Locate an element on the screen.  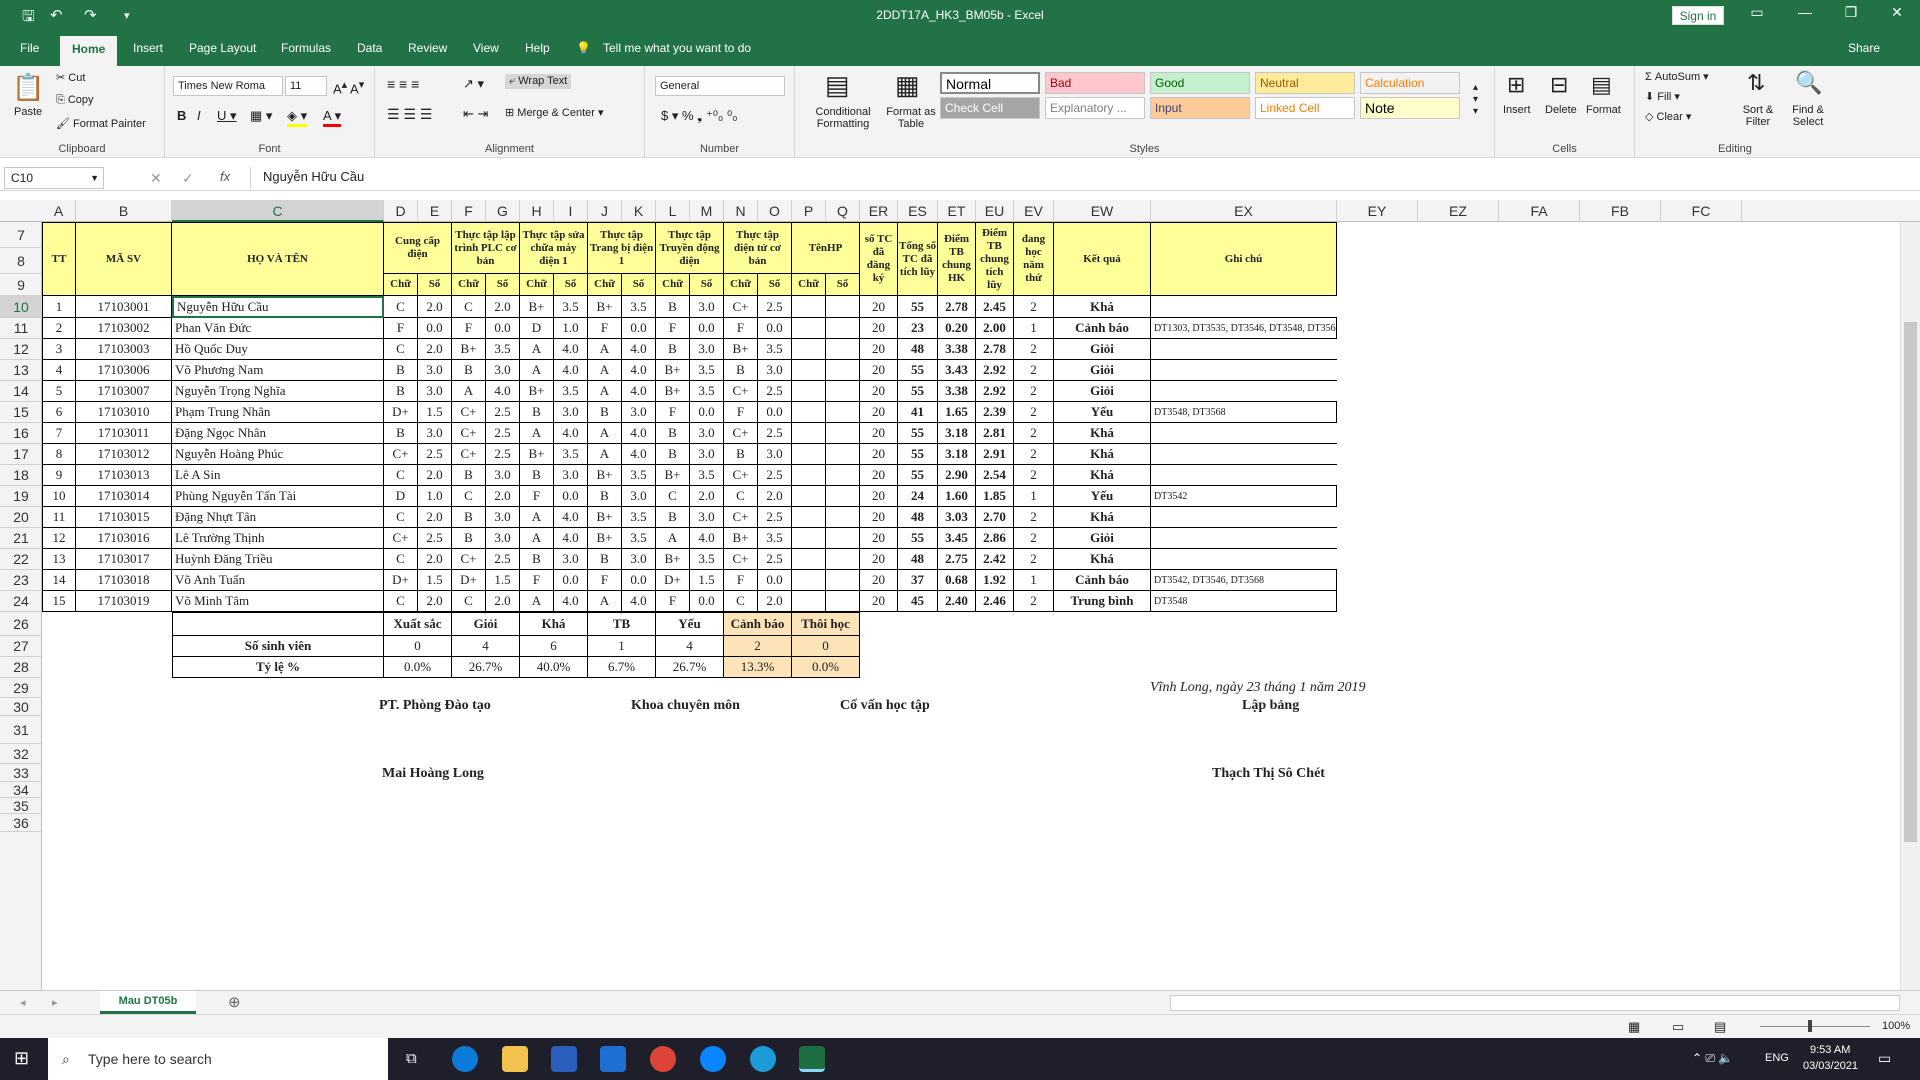
styles-scroll-icon: ▴ ▾ ▾ is located at coordinates (1475, 100).